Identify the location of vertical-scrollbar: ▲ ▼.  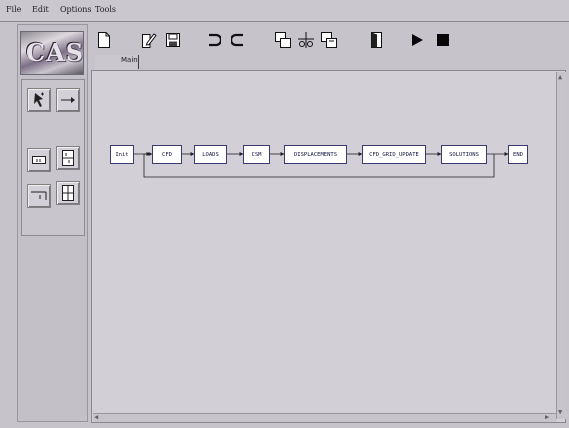
(561, 245).